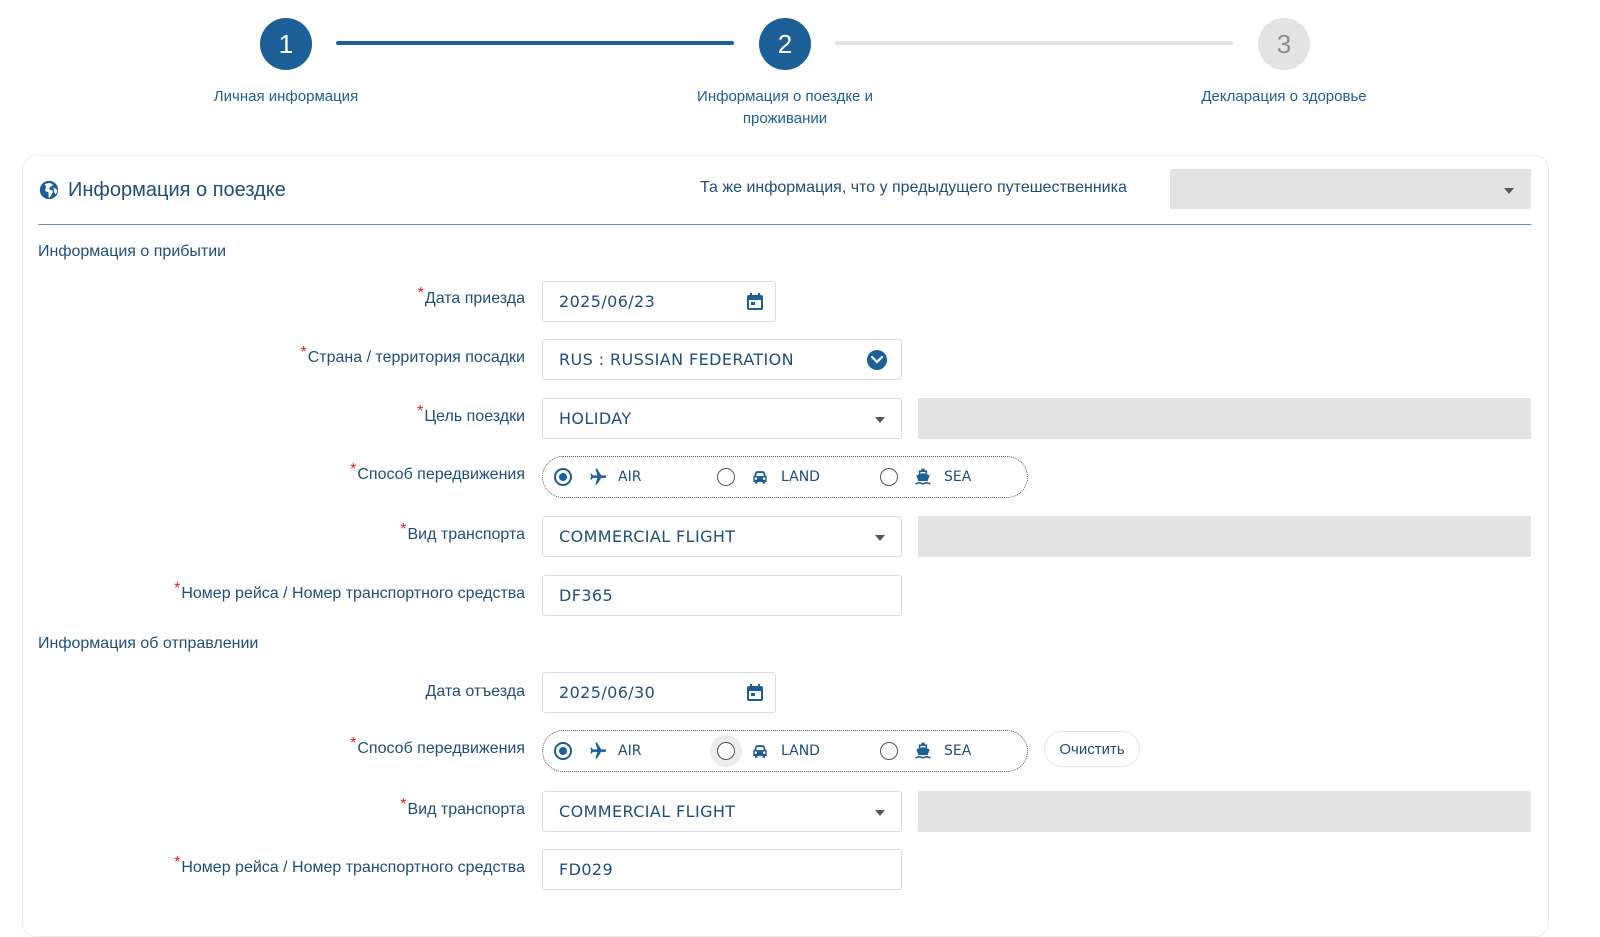 This screenshot has height=937, width=1600. I want to click on arrival-mode-land-option: LAND, so click(768, 477).